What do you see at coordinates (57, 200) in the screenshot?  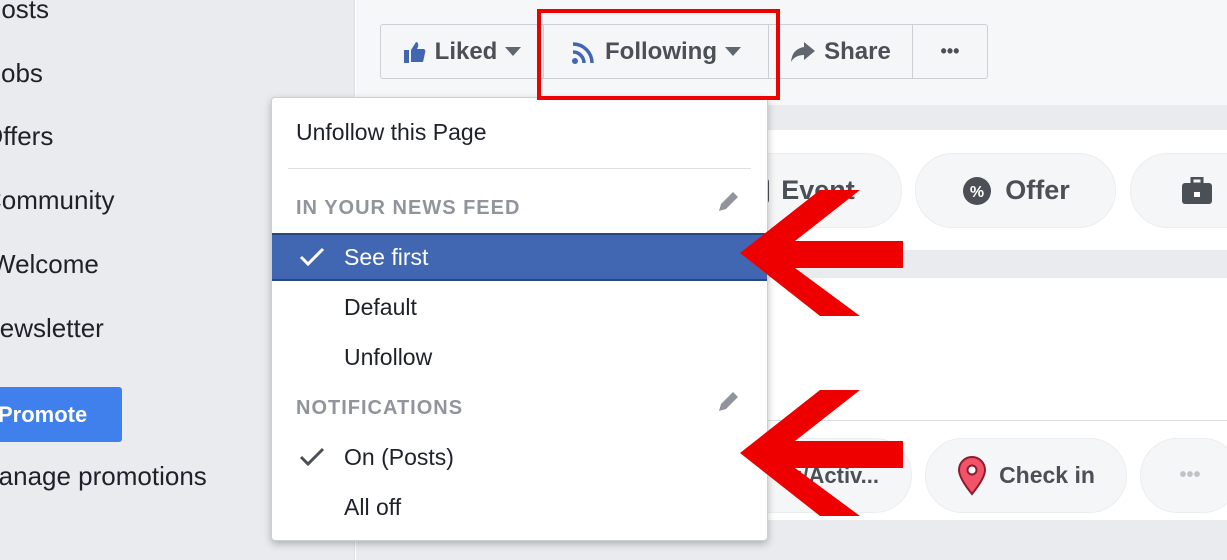 I see `sidebar-item-community: Community` at bounding box center [57, 200].